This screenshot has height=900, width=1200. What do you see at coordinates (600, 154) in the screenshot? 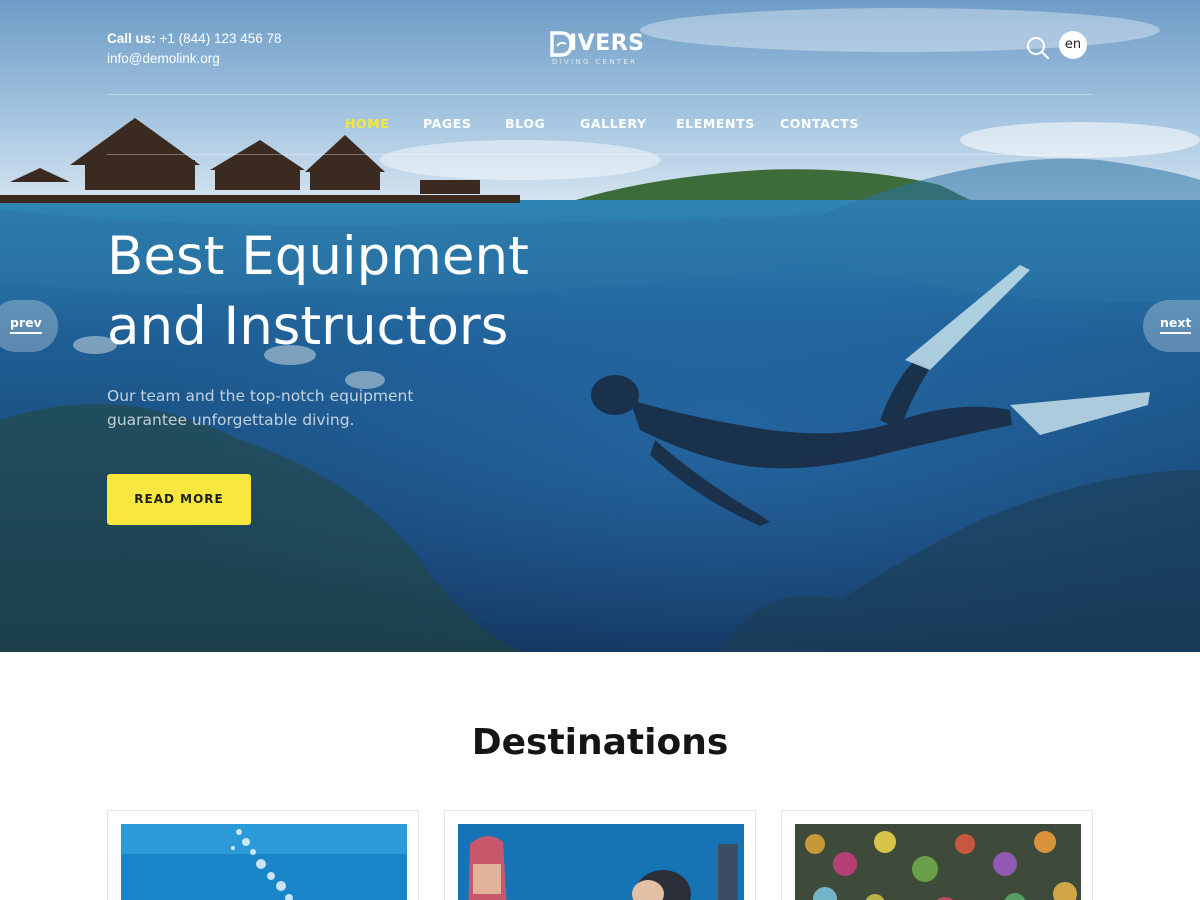
I see `header-divider-bottom` at bounding box center [600, 154].